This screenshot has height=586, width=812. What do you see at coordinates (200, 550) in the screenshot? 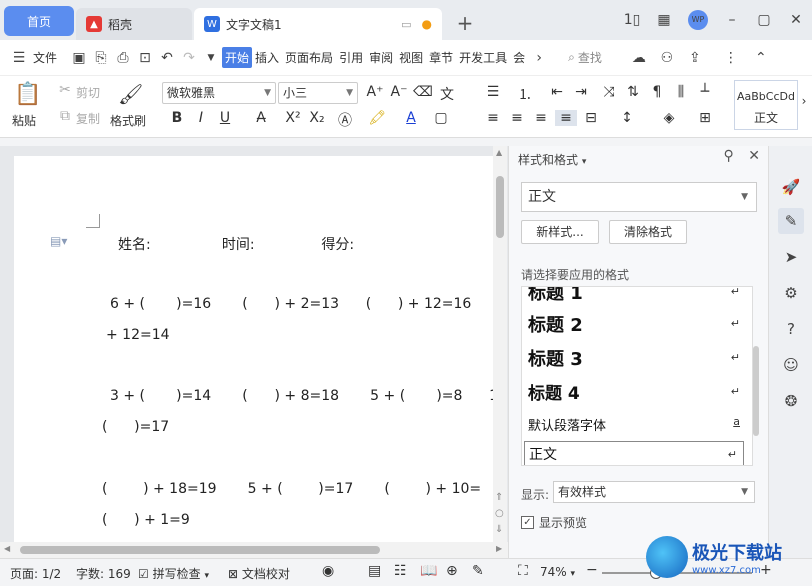
I see `horizontal-scroll-thumb` at bounding box center [200, 550].